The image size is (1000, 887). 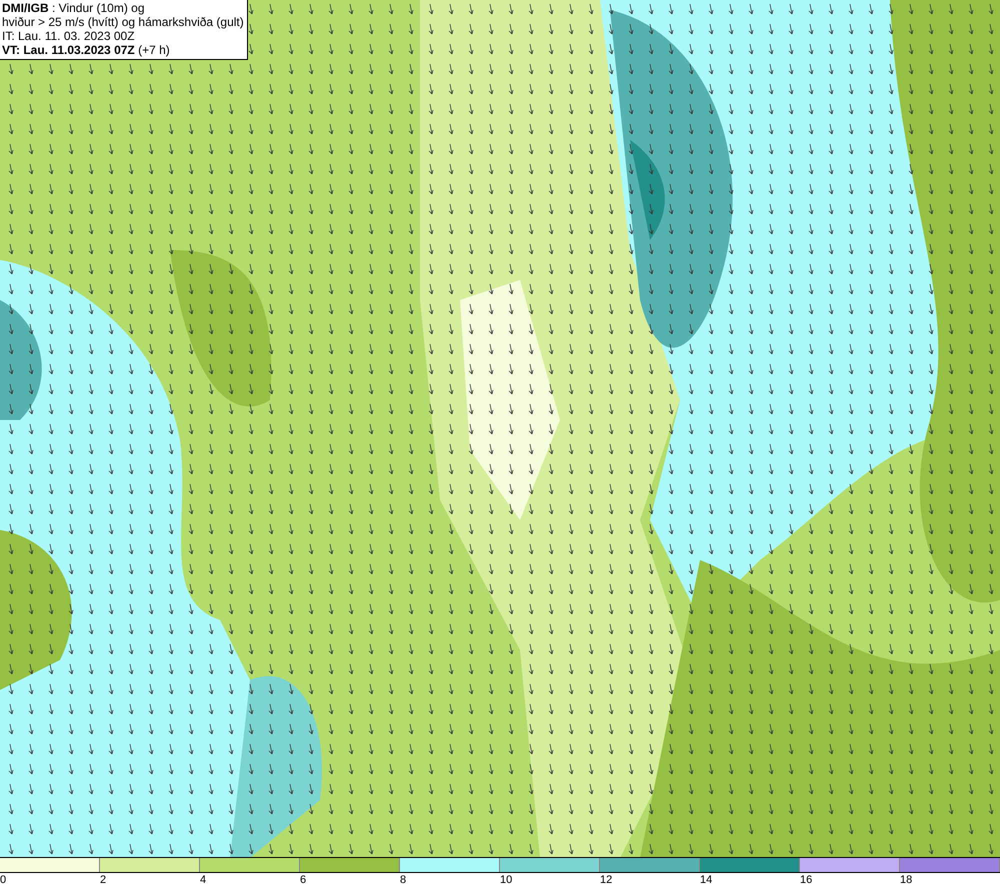 I want to click on legend-label: 18, so click(x=906, y=880).